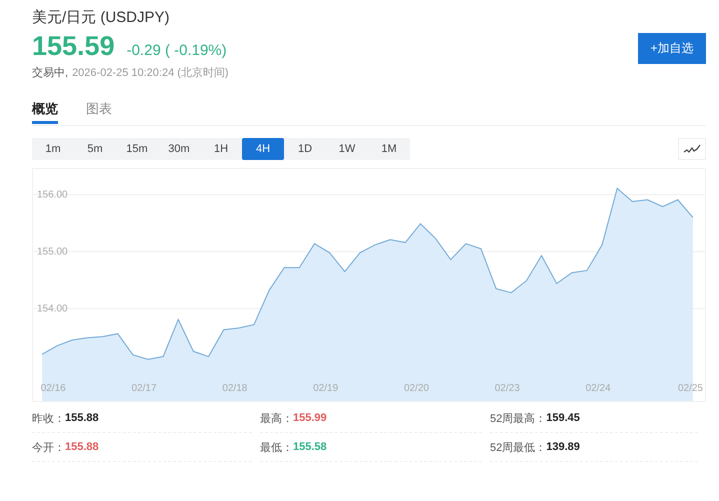  What do you see at coordinates (52, 195) in the screenshot?
I see `y-axis-label: 156.00` at bounding box center [52, 195].